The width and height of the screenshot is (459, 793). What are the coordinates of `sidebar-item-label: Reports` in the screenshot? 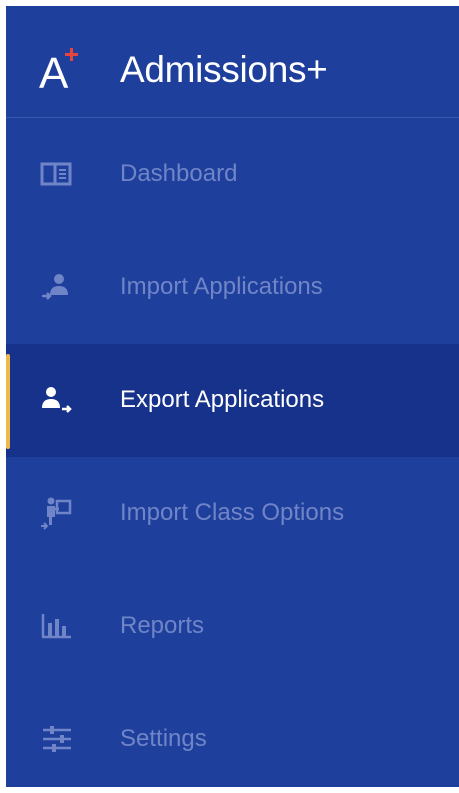 It's located at (162, 625).